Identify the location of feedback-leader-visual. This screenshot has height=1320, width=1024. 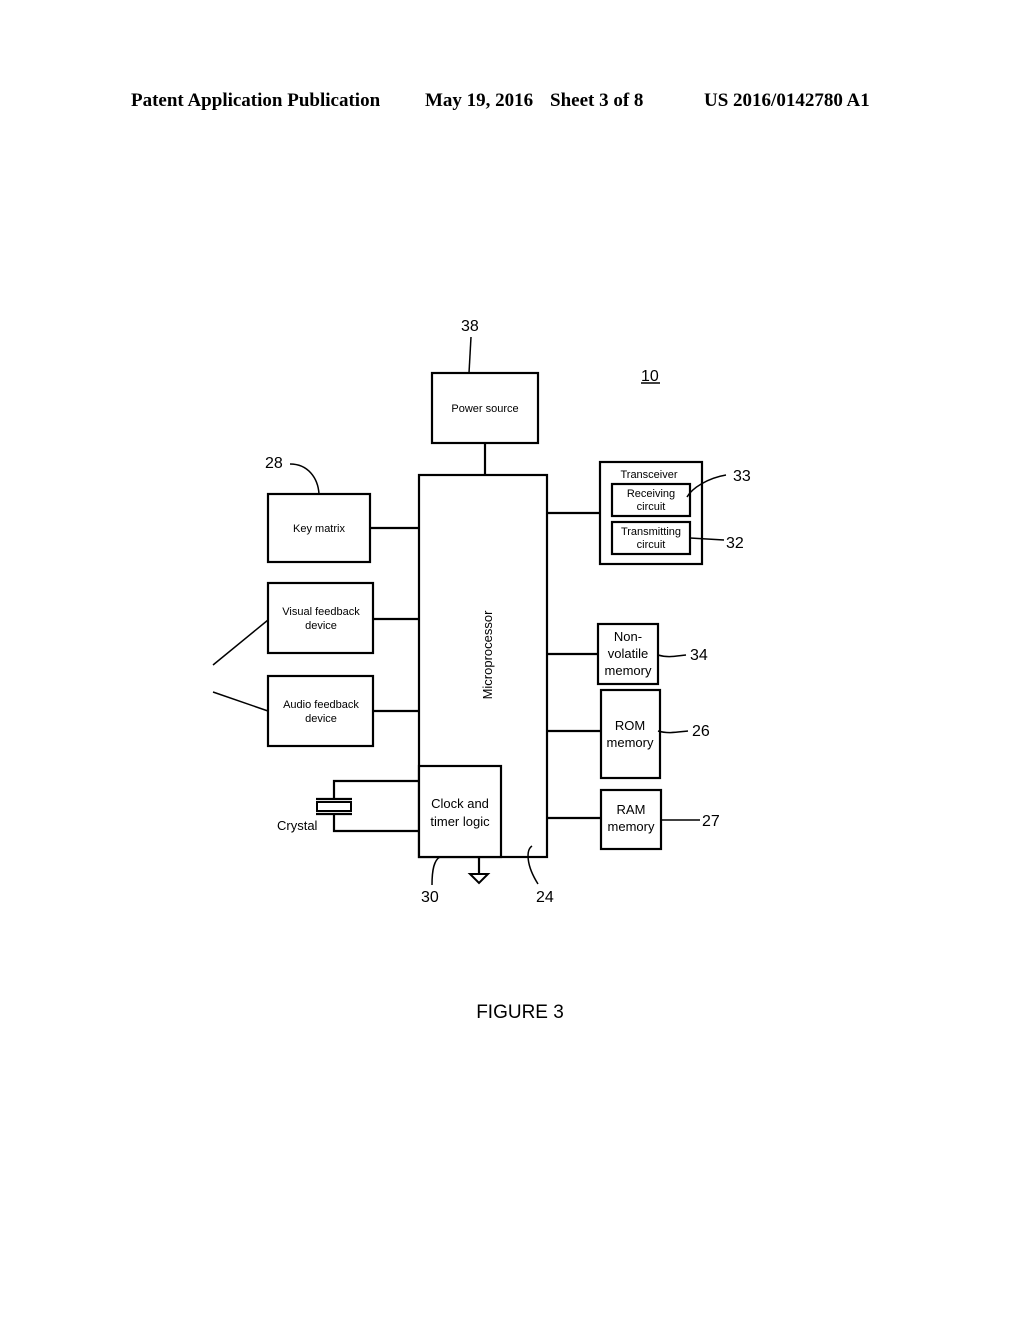
(240, 642).